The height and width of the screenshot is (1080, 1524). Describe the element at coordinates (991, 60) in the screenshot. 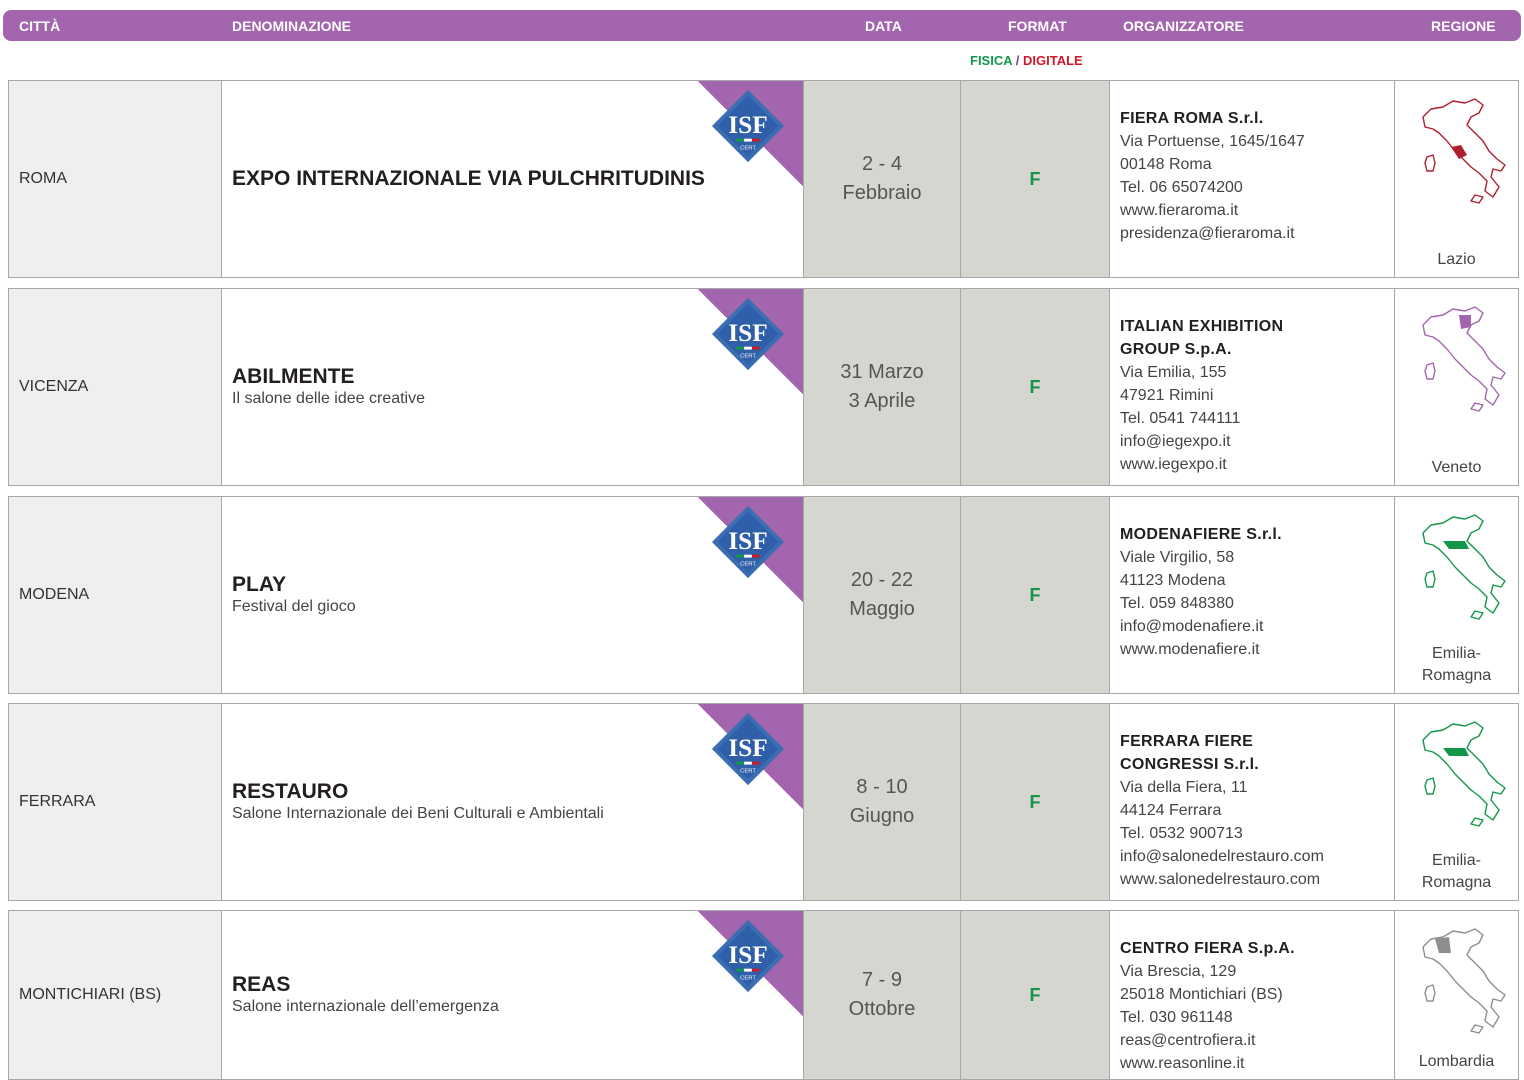

I see `legend-fisica: FISICA` at that location.